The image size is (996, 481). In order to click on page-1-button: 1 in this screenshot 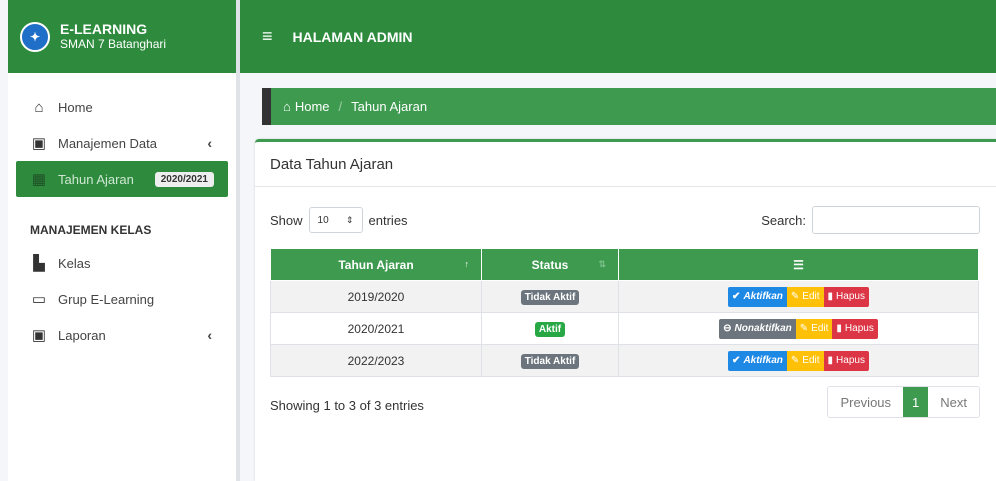, I will do `click(916, 402)`.